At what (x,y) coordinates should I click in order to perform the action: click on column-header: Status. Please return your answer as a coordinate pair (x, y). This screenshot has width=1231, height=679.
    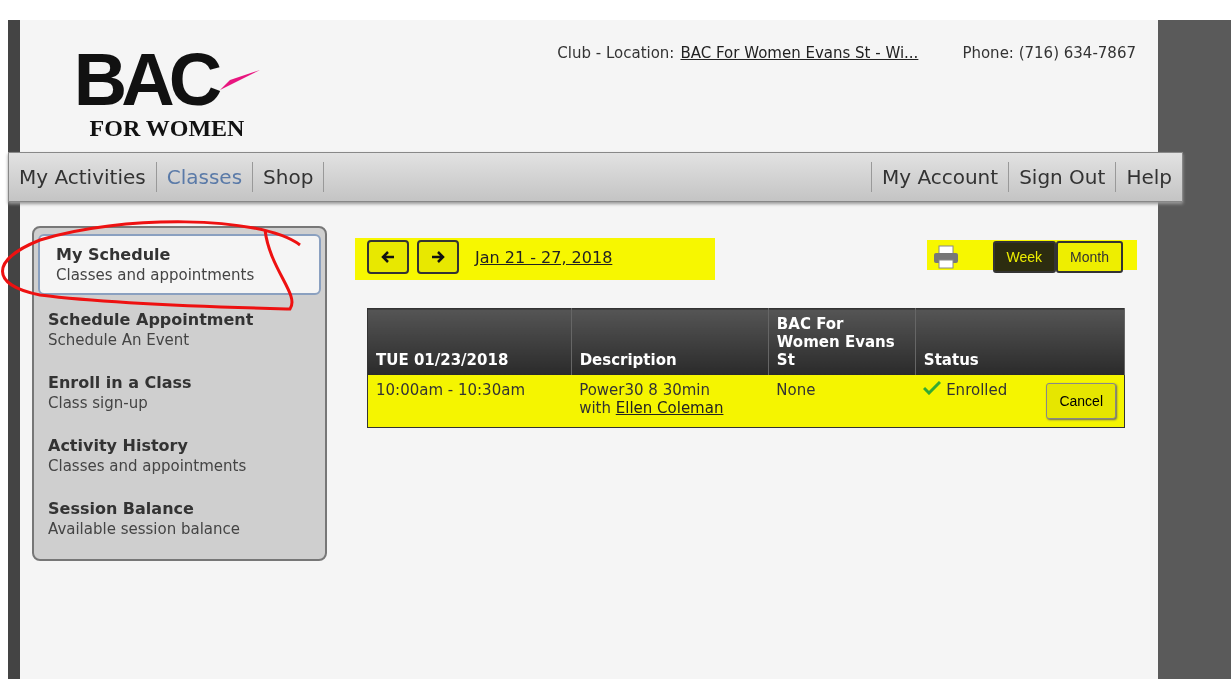
    Looking at the image, I should click on (1020, 341).